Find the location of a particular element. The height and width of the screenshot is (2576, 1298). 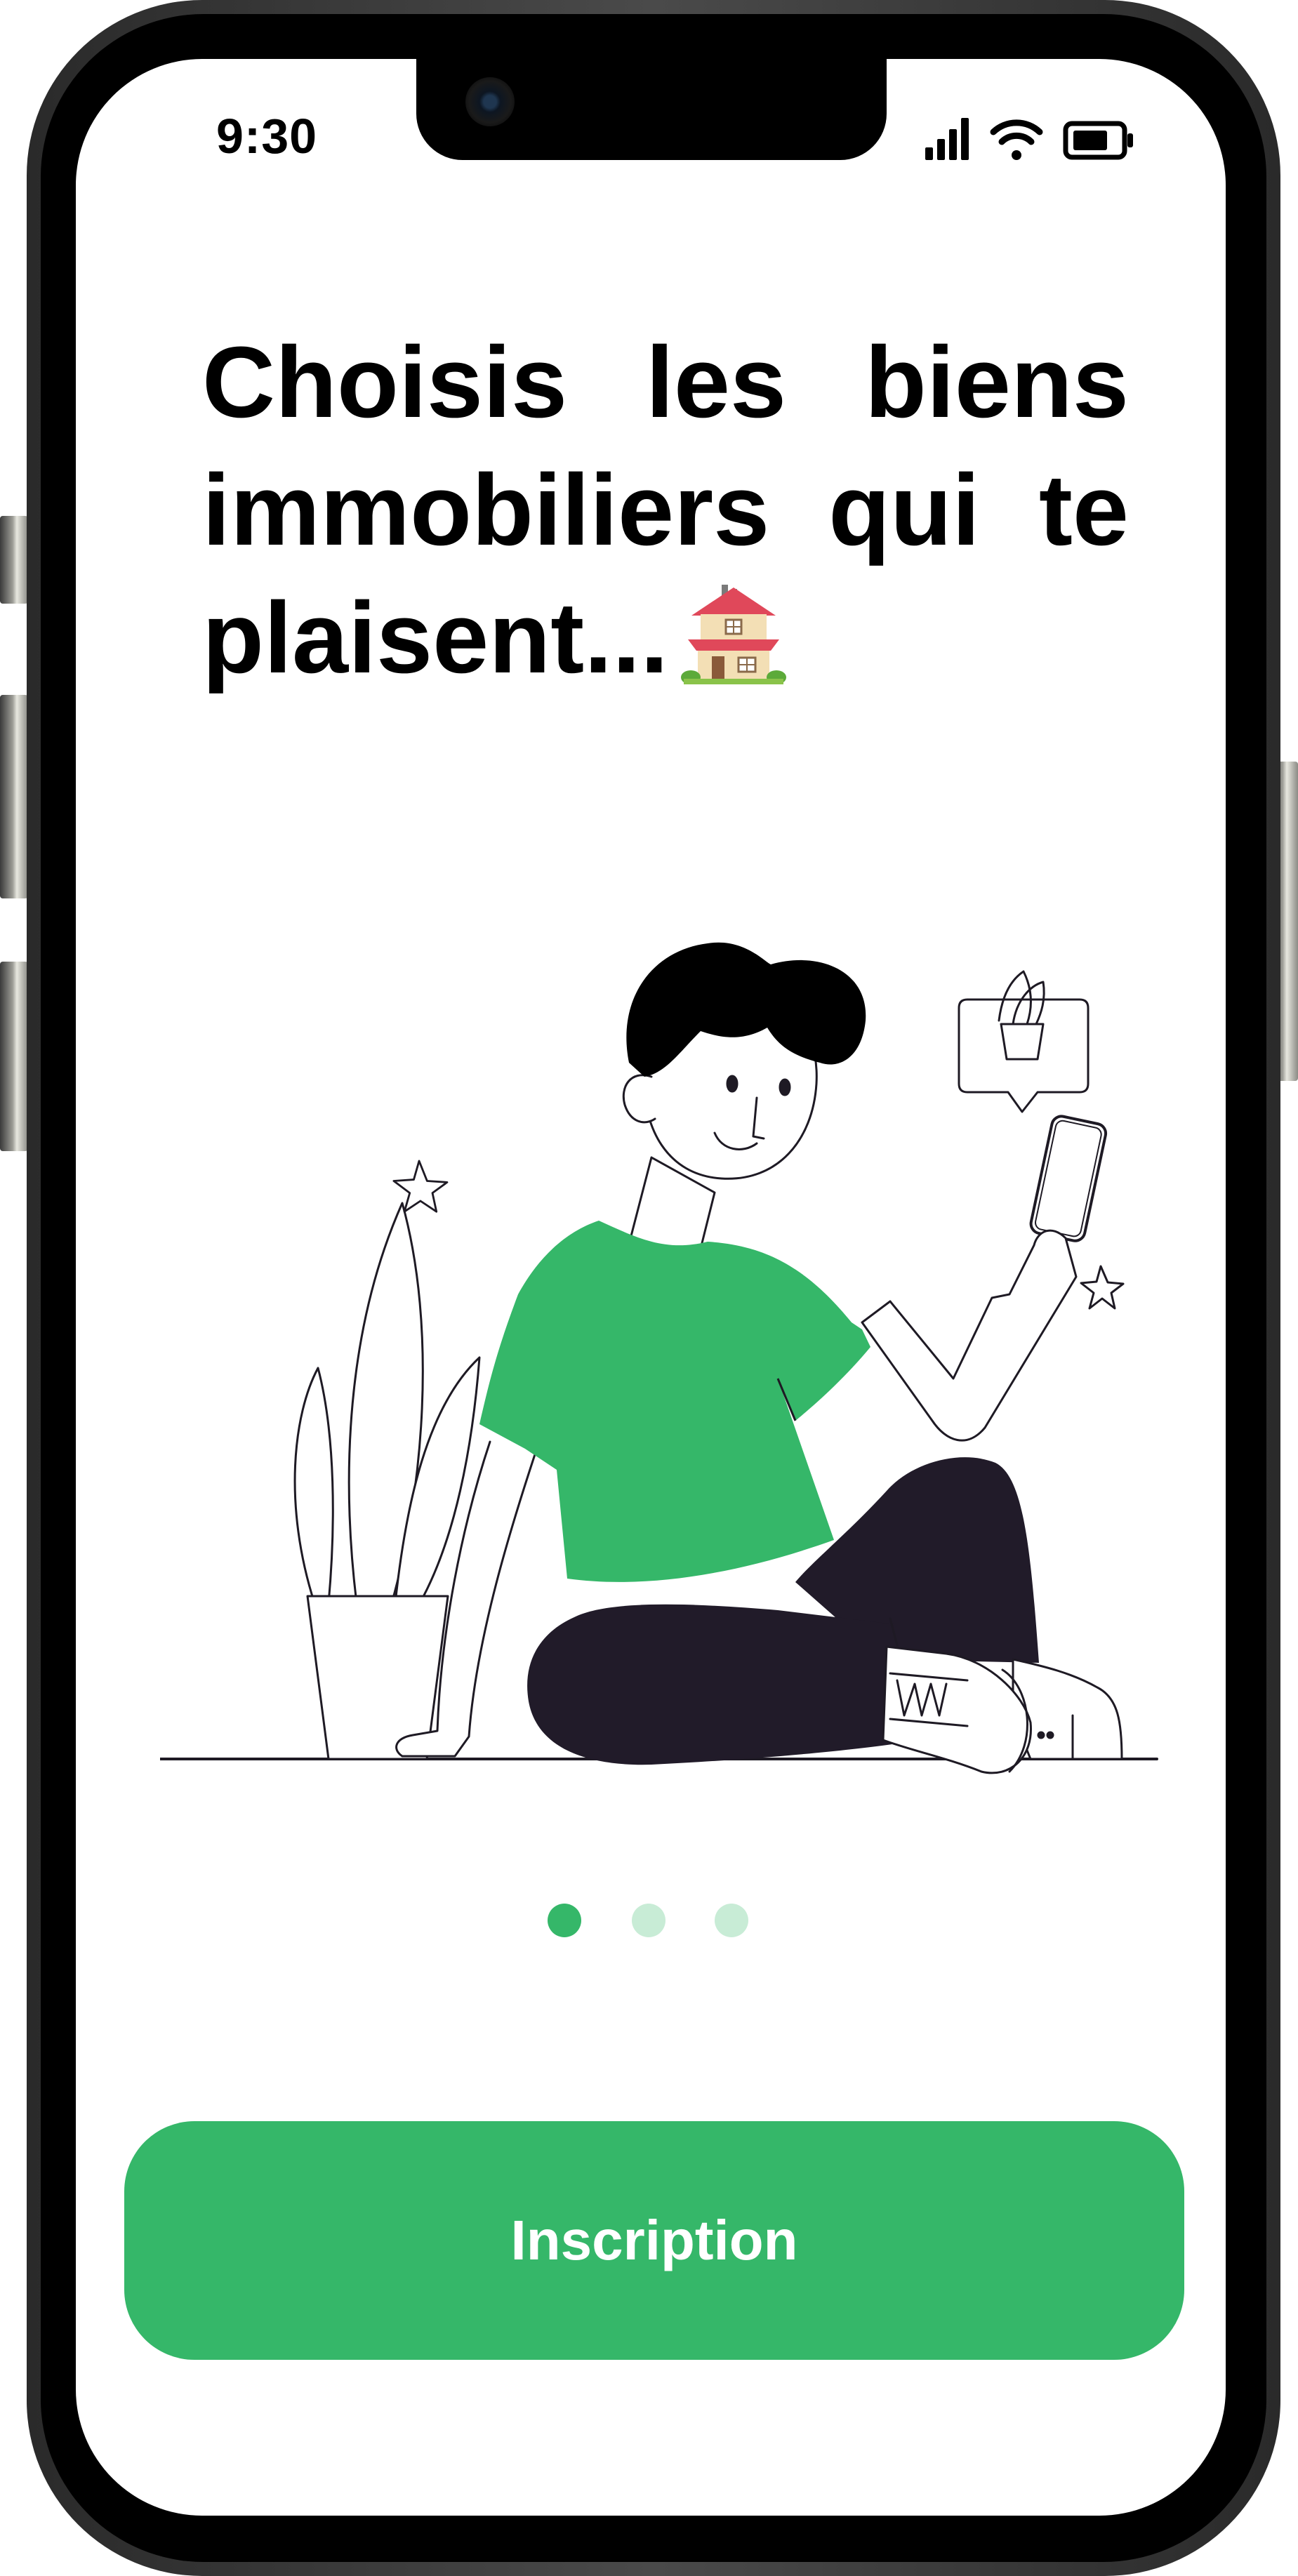

mute-switch is located at coordinates (14, 560).